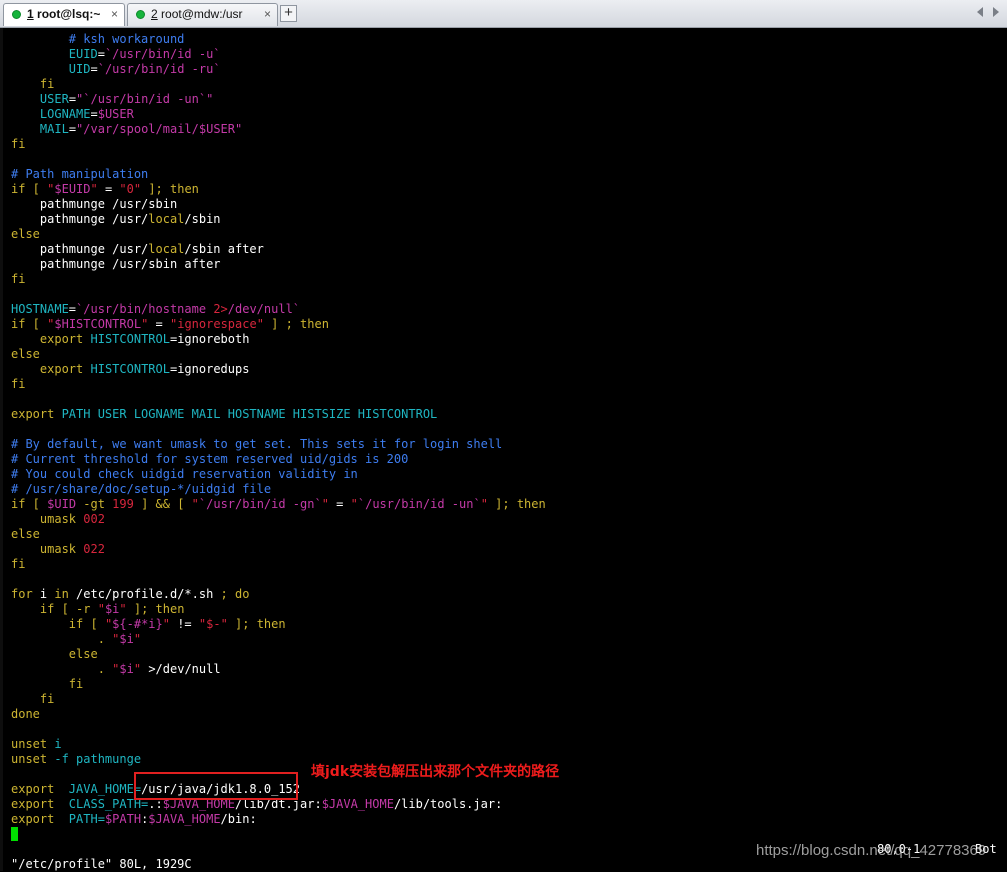 The image size is (1007, 872). What do you see at coordinates (94, 519) in the screenshot?
I see `terminal-text: 002` at bounding box center [94, 519].